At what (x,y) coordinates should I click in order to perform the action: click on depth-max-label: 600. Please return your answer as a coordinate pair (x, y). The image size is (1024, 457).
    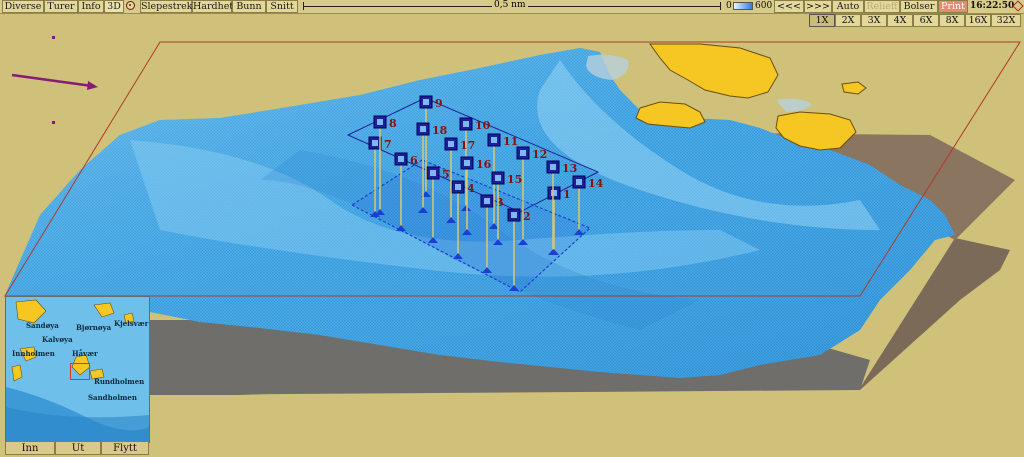
    Looking at the image, I should click on (764, 6).